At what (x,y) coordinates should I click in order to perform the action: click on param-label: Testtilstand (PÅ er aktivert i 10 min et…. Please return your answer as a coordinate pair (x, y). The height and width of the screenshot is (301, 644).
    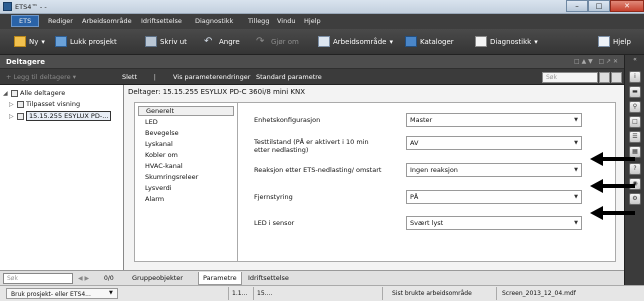
    Looking at the image, I should click on (311, 146).